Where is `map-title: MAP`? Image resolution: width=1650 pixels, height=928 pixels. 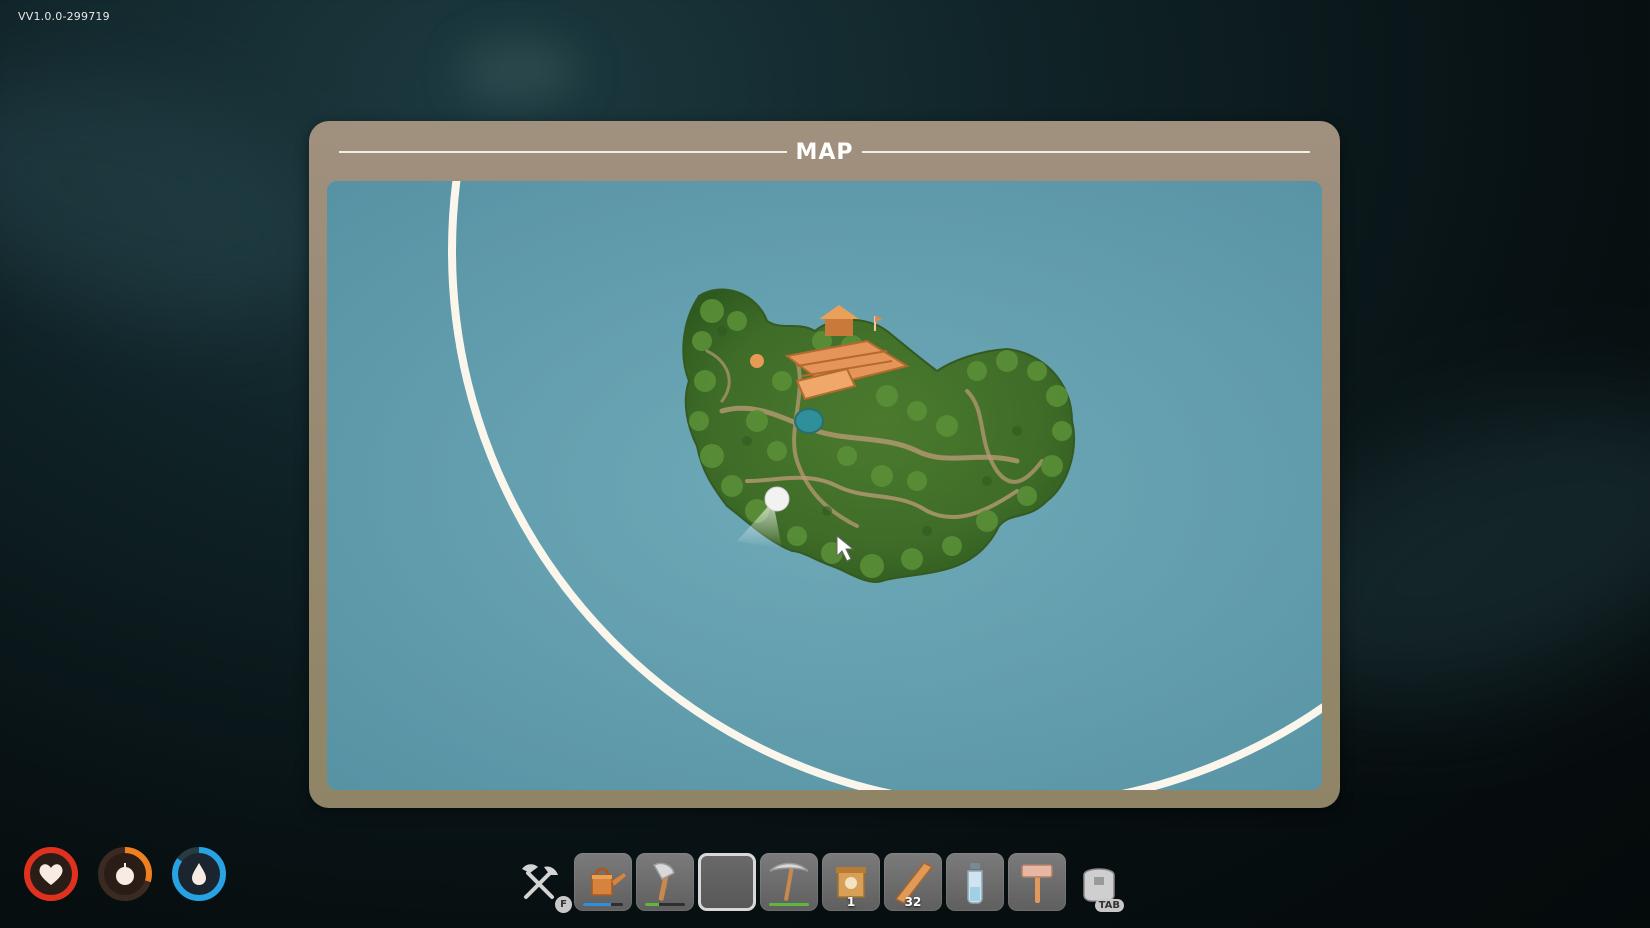
map-title: MAP is located at coordinates (824, 152).